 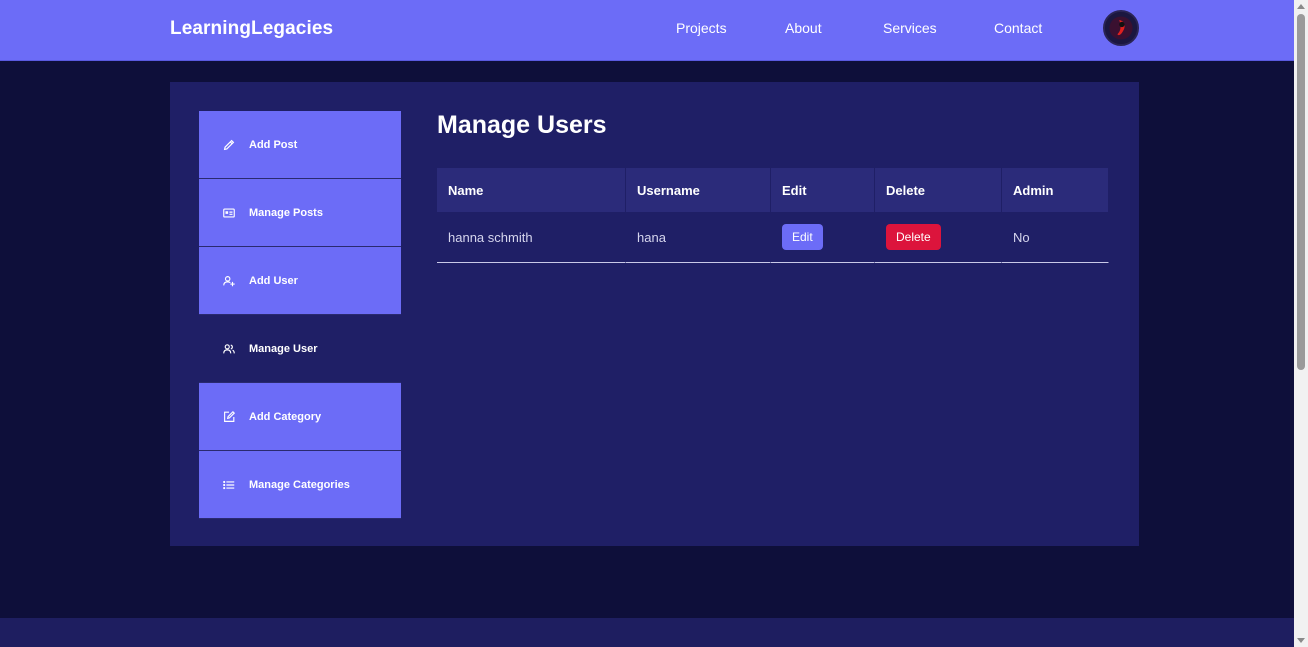 What do you see at coordinates (913, 237) in the screenshot?
I see `delete-user-button: Delete` at bounding box center [913, 237].